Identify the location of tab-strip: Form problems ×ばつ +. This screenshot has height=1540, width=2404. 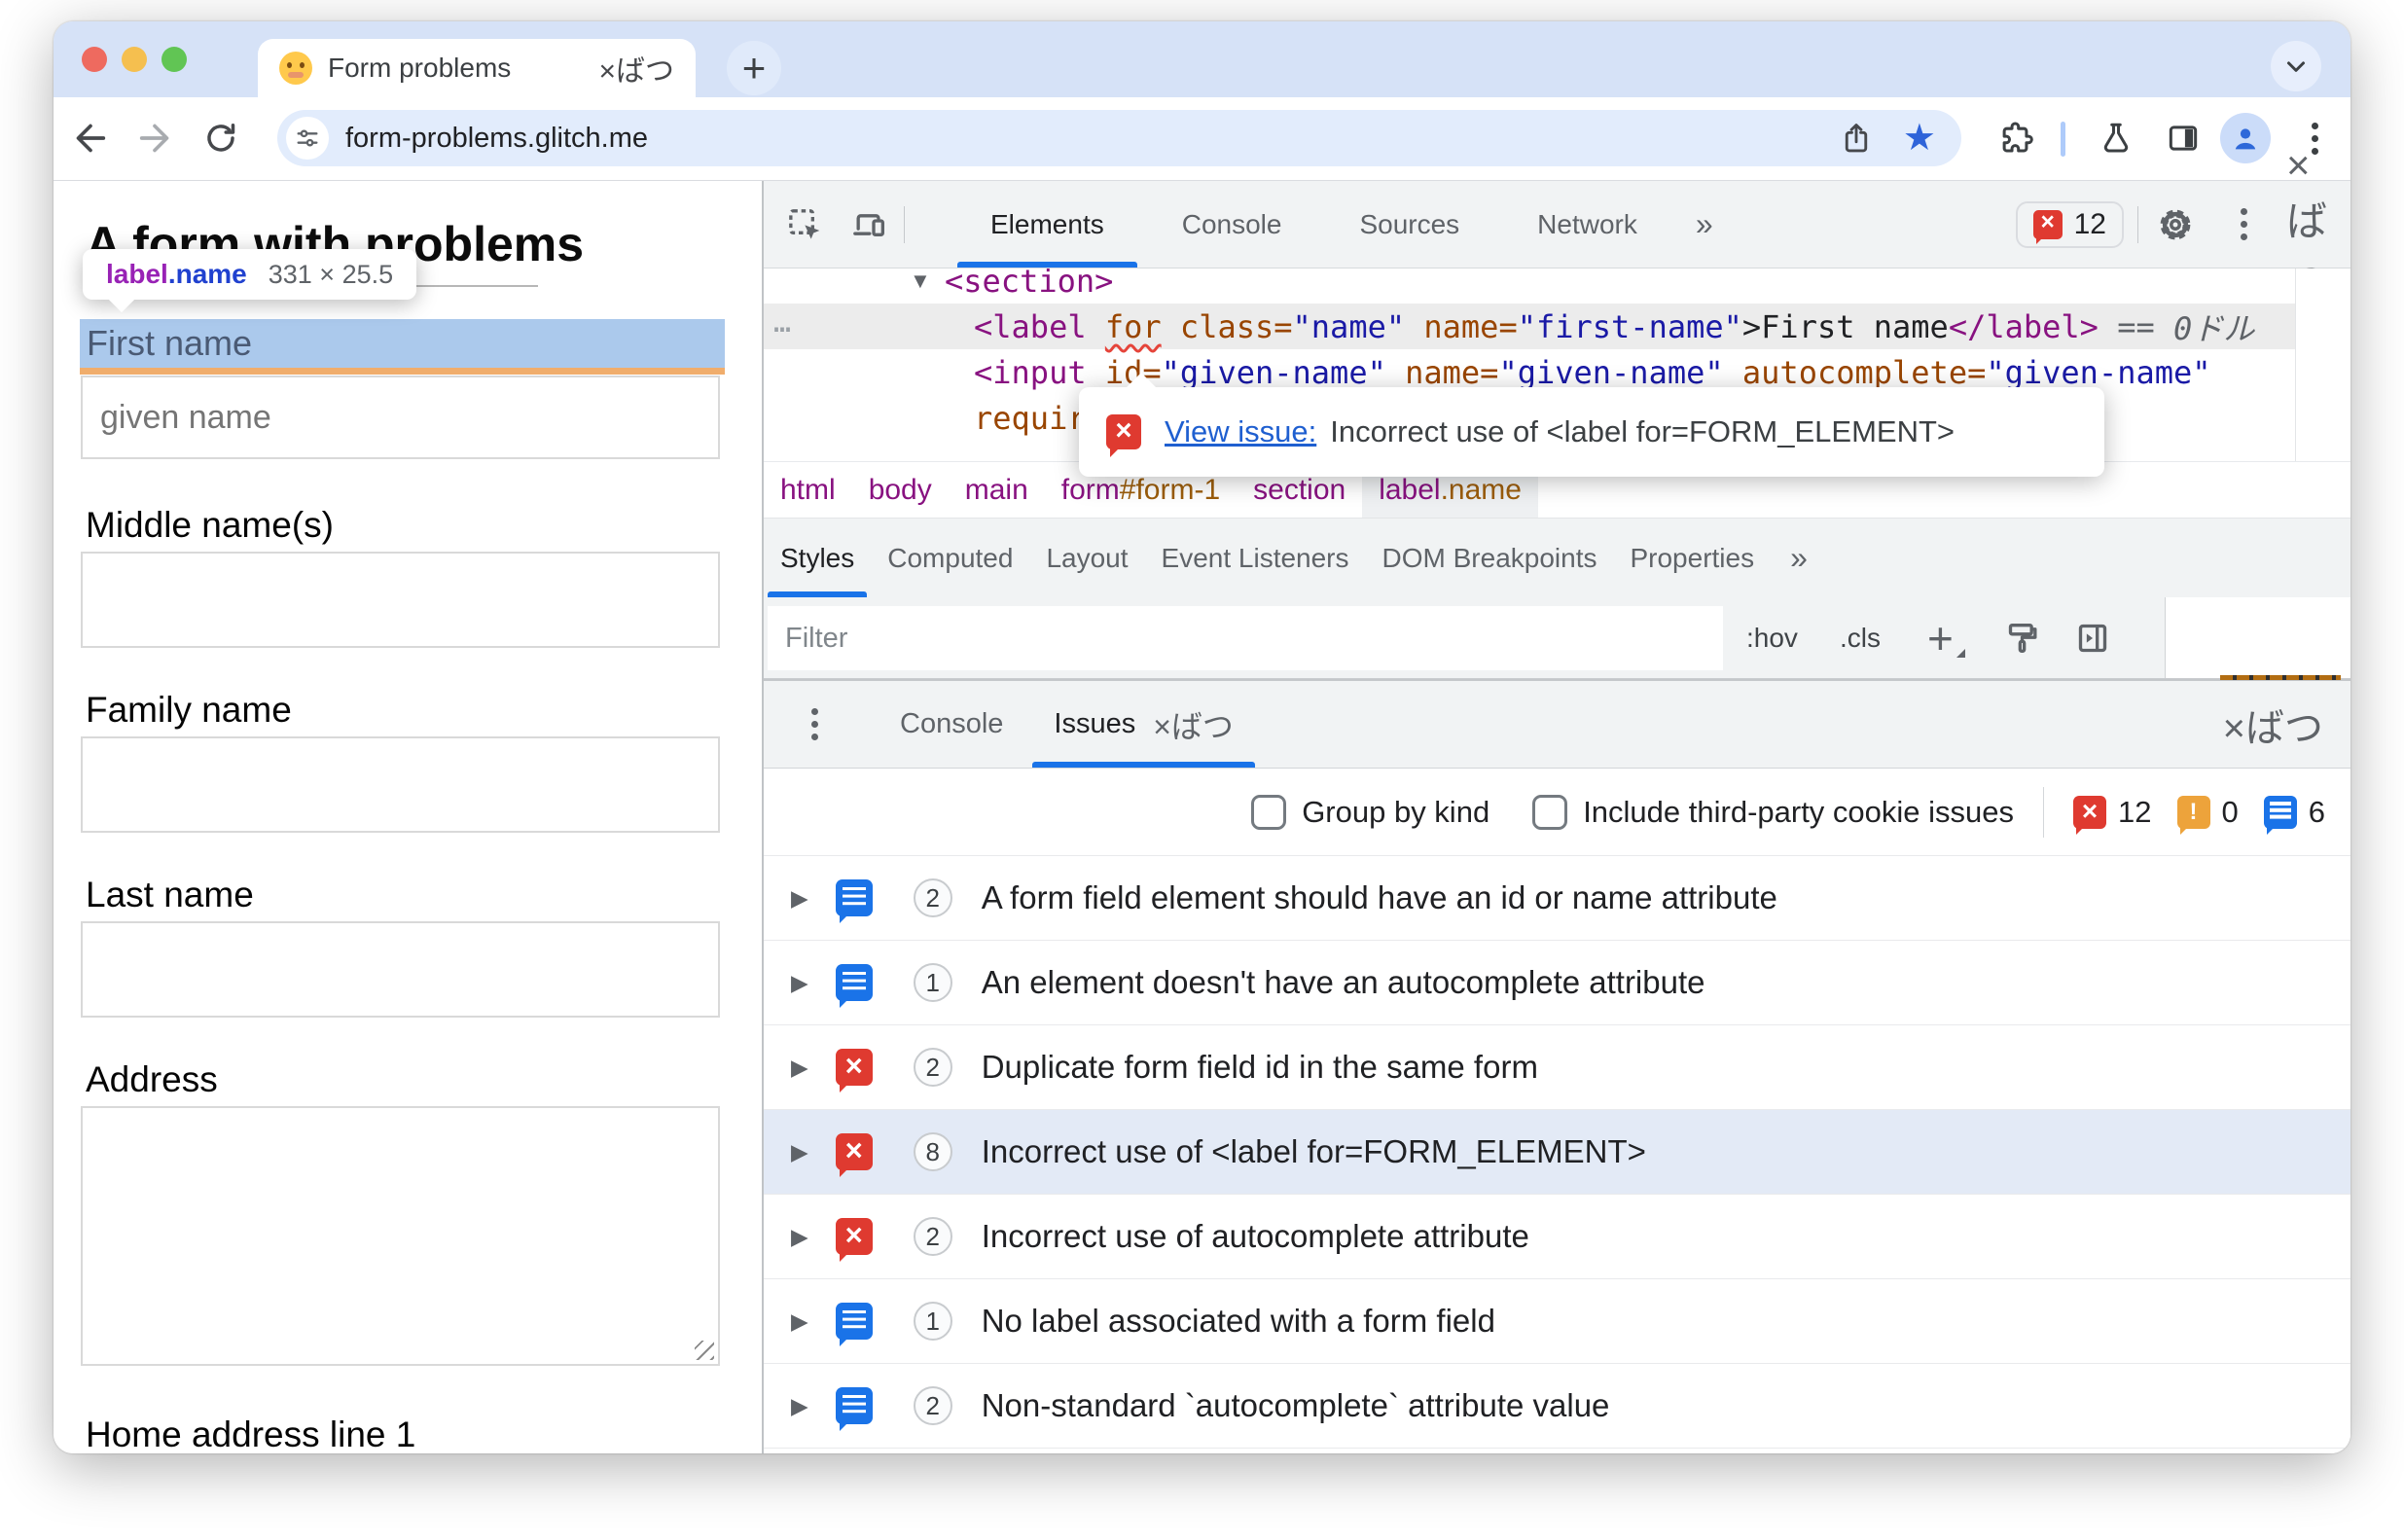
(1202, 59).